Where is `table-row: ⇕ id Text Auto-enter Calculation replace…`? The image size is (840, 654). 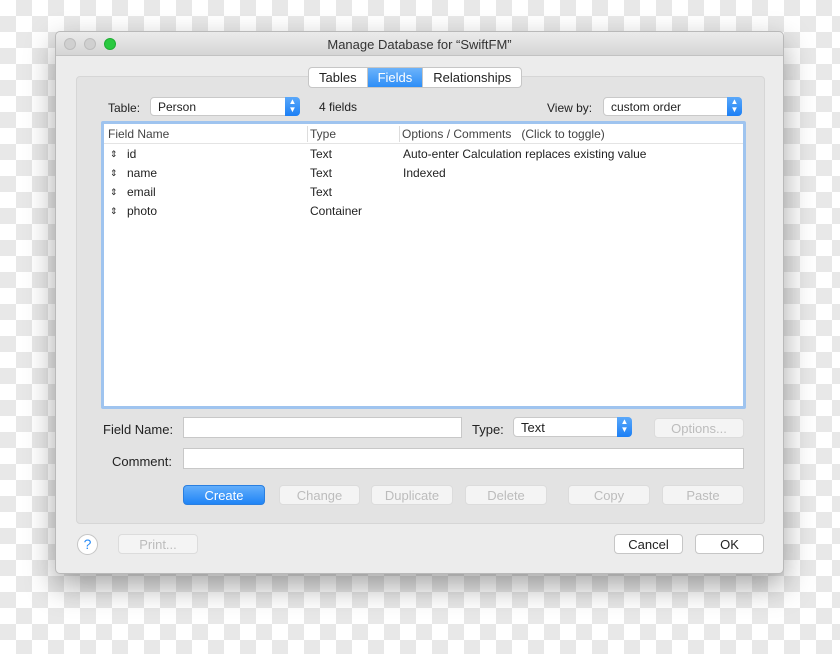
table-row: ⇕ id Text Auto-enter Calculation replace… is located at coordinates (423, 154).